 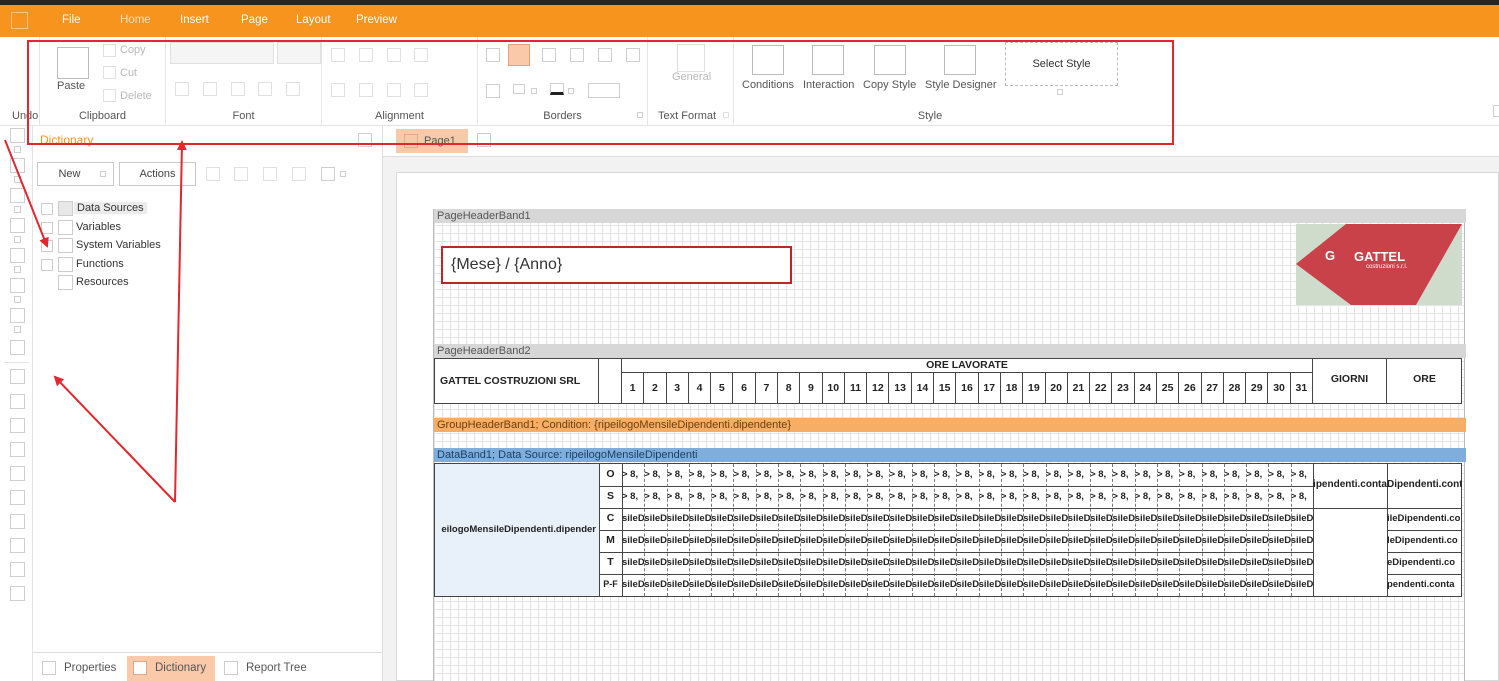 What do you see at coordinates (109, 95) in the screenshot?
I see `delete-icon` at bounding box center [109, 95].